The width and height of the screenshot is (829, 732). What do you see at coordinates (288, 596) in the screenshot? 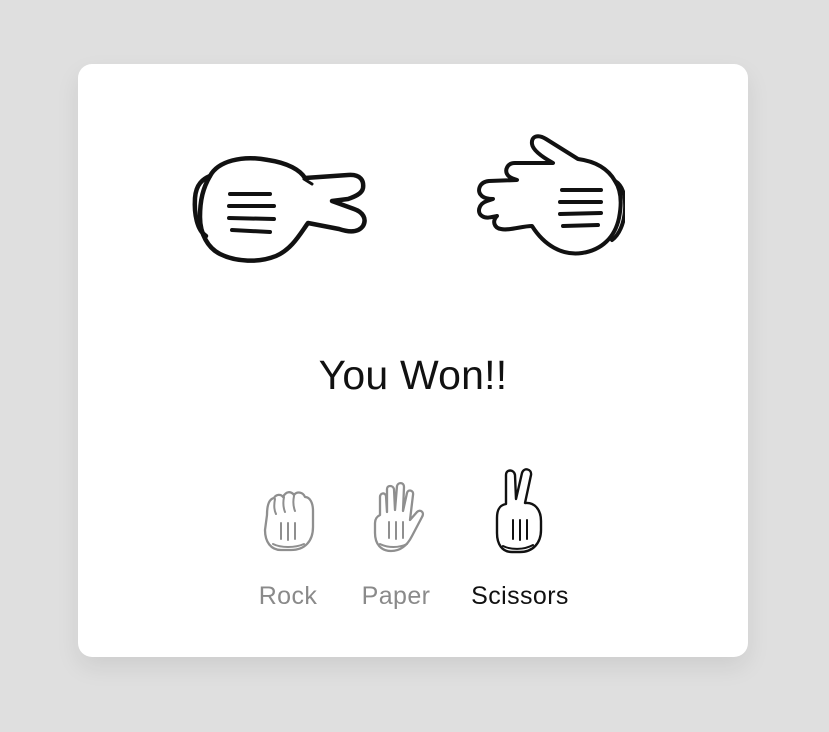
I see `rock-label: Rock` at bounding box center [288, 596].